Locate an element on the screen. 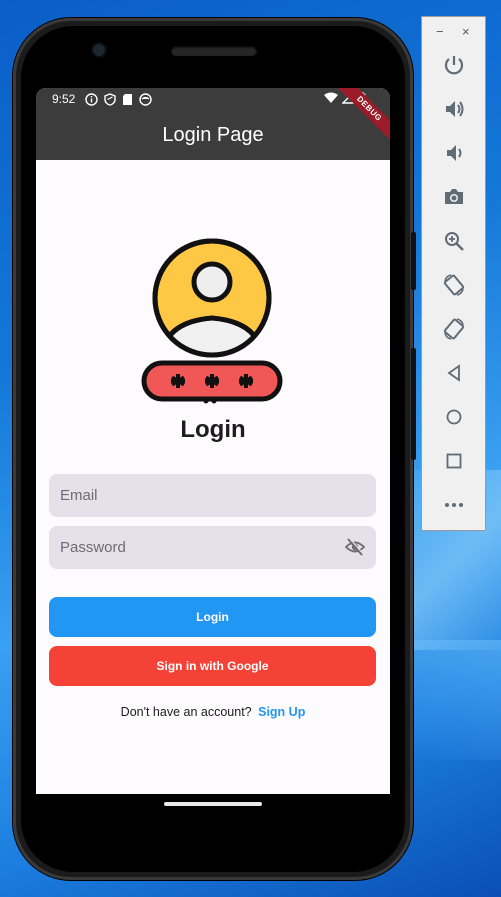 This screenshot has width=501, height=897. desktop-wallpaper-glow-lower is located at coordinates (451, 700).